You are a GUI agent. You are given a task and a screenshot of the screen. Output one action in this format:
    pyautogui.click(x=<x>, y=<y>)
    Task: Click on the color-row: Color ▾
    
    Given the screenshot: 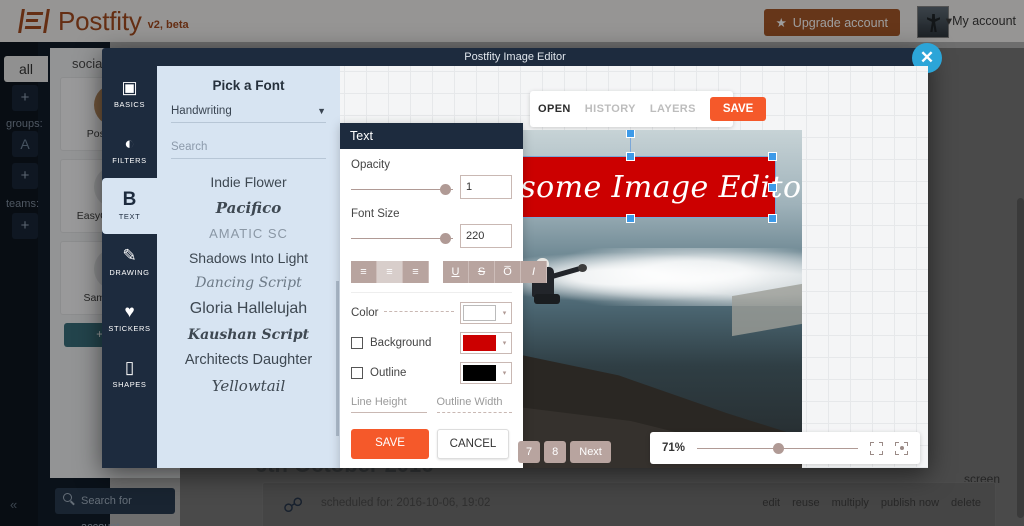 What is the action you would take?
    pyautogui.click(x=431, y=313)
    